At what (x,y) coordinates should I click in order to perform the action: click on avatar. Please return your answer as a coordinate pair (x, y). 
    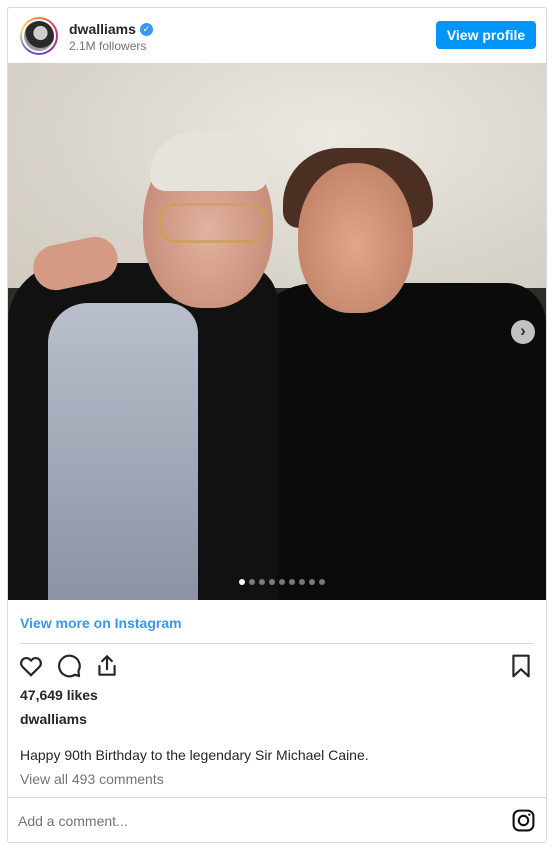
    Looking at the image, I should click on (39, 36).